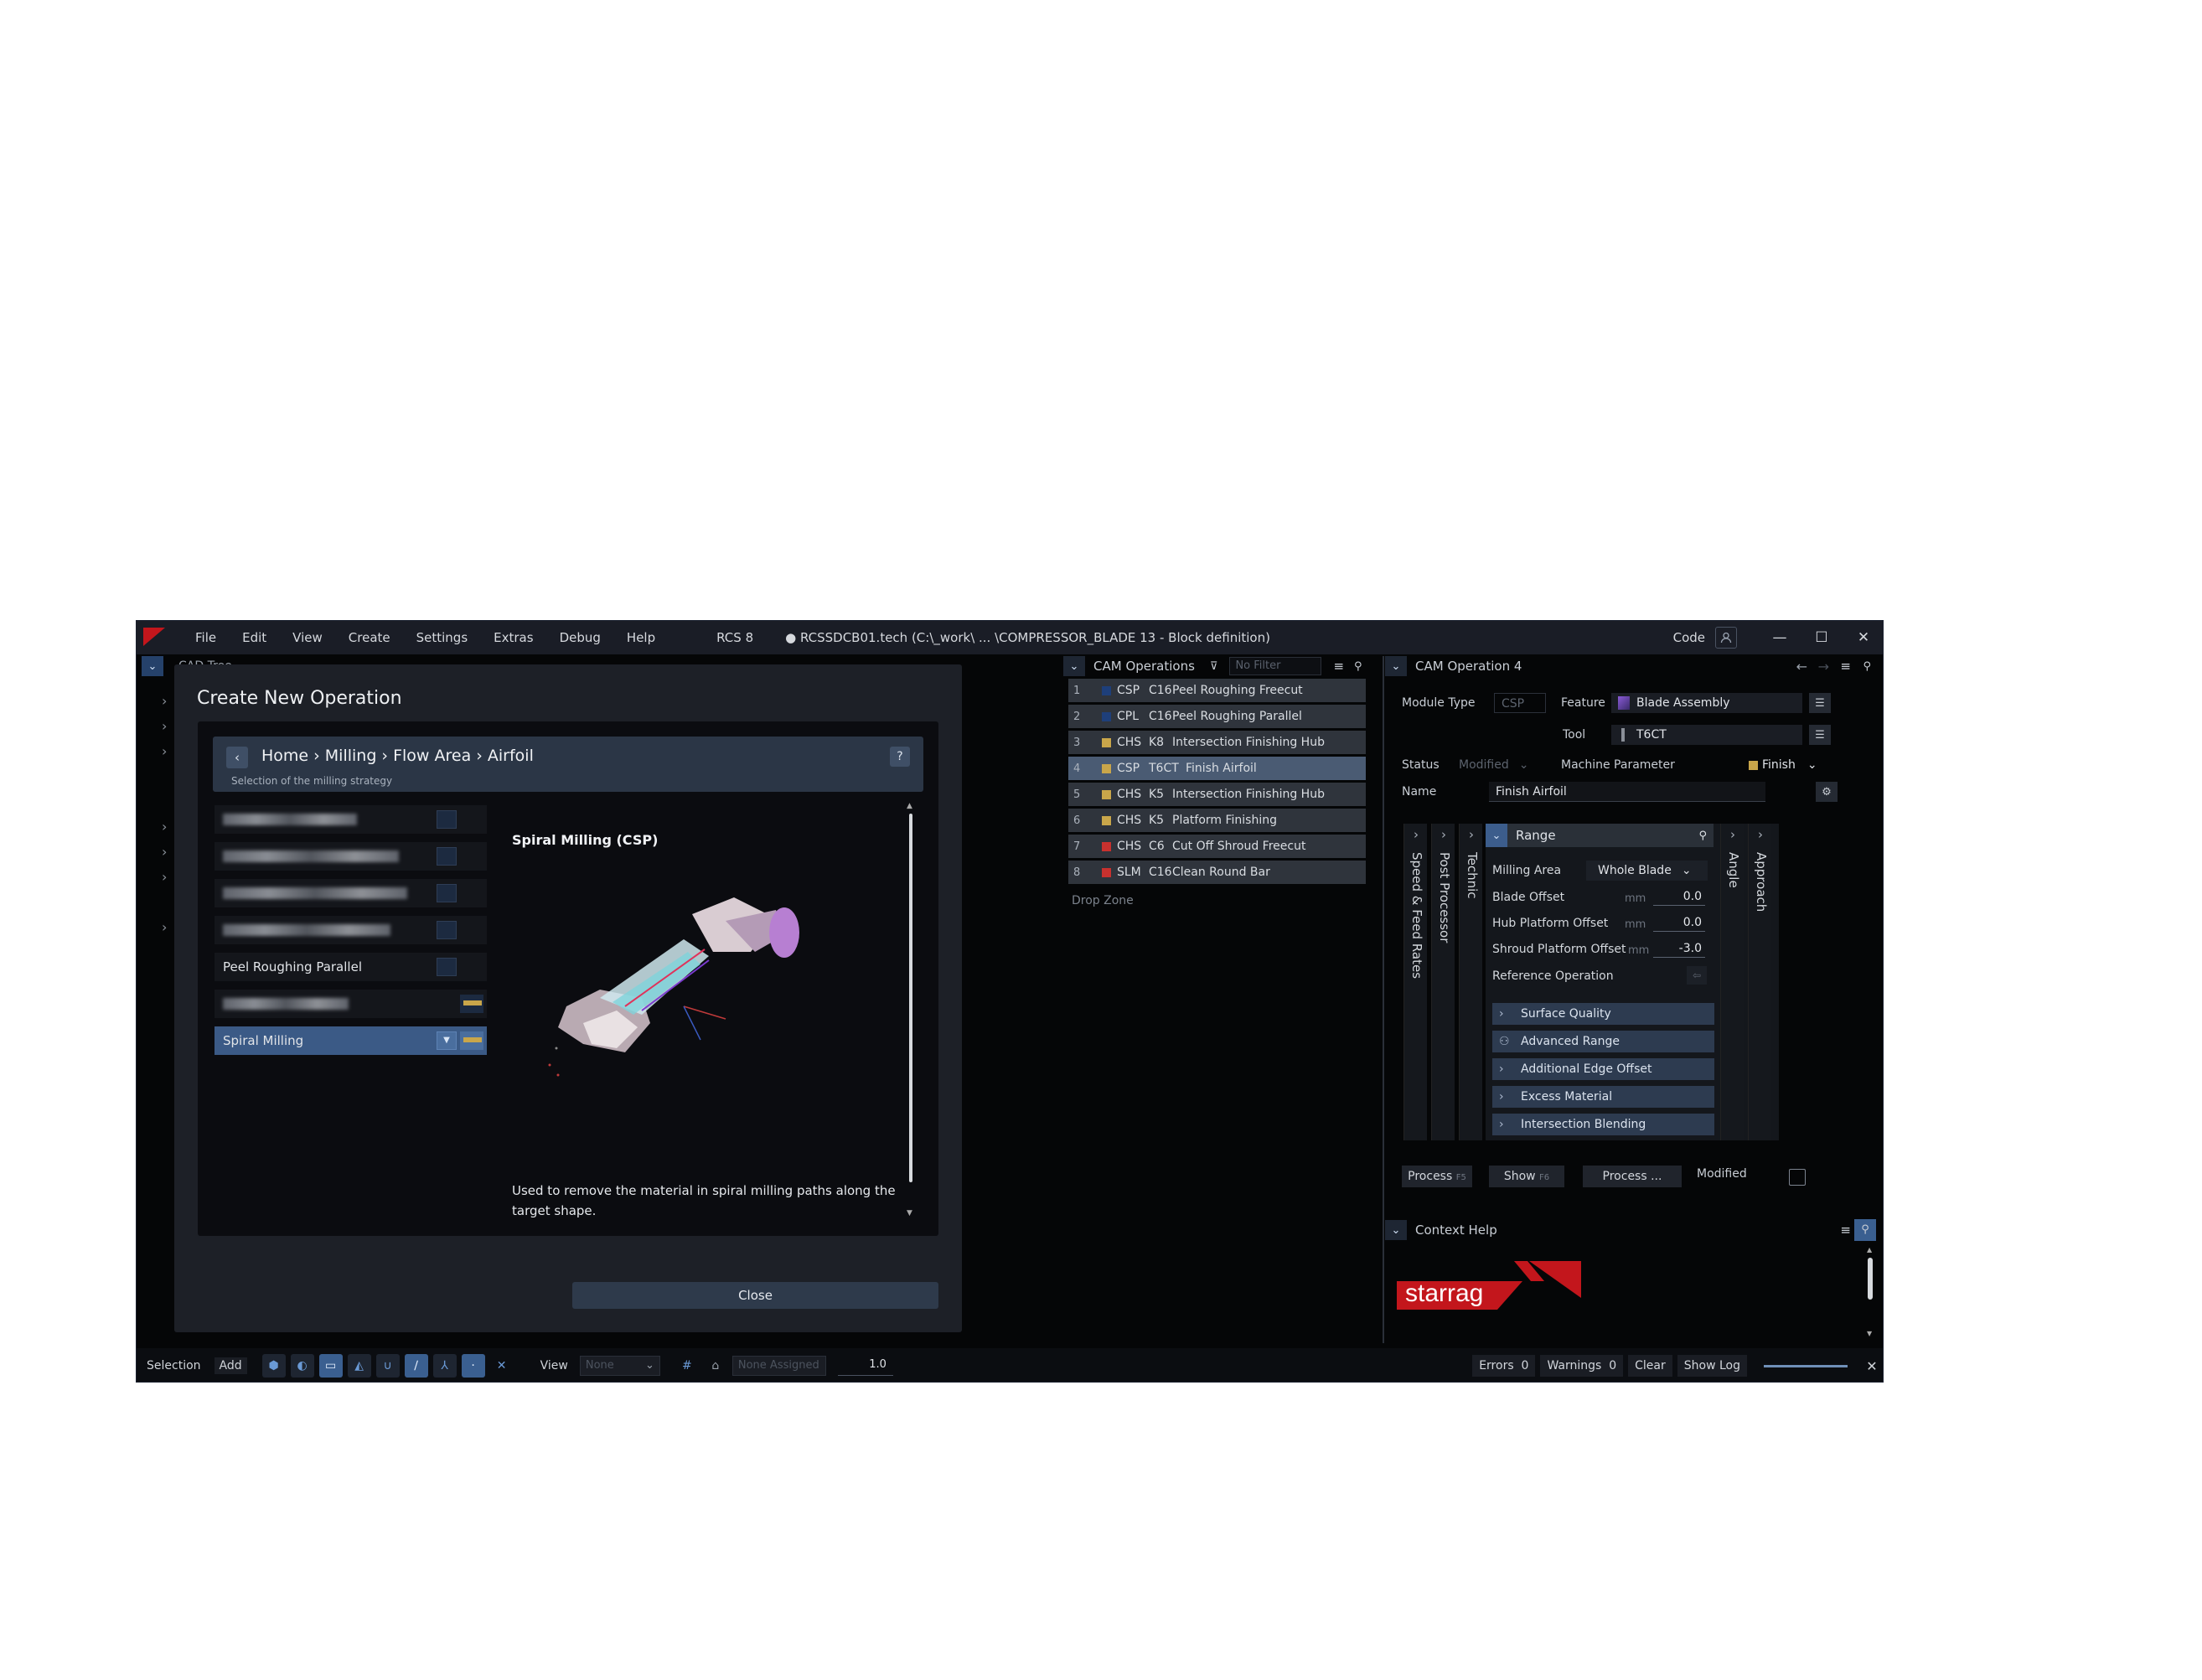  Describe the element at coordinates (1582, 1366) in the screenshot. I see `warnings-indicator: Warnings 0` at that location.